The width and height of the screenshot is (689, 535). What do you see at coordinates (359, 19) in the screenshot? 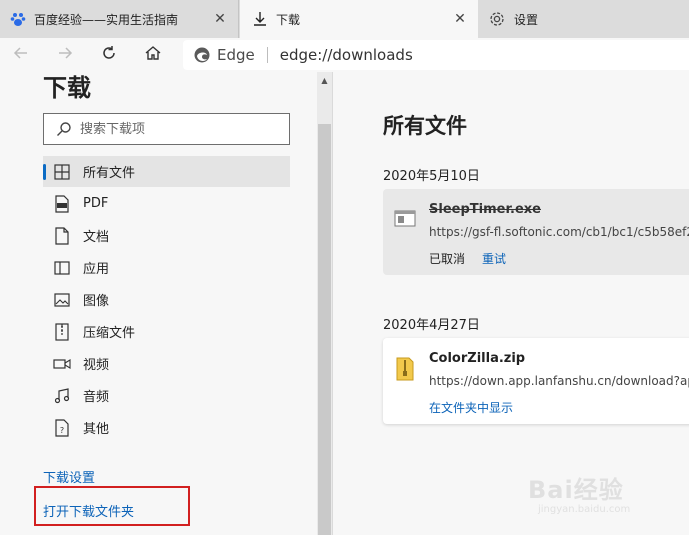
I see `tab-downloads: 下载 ✕` at bounding box center [359, 19].